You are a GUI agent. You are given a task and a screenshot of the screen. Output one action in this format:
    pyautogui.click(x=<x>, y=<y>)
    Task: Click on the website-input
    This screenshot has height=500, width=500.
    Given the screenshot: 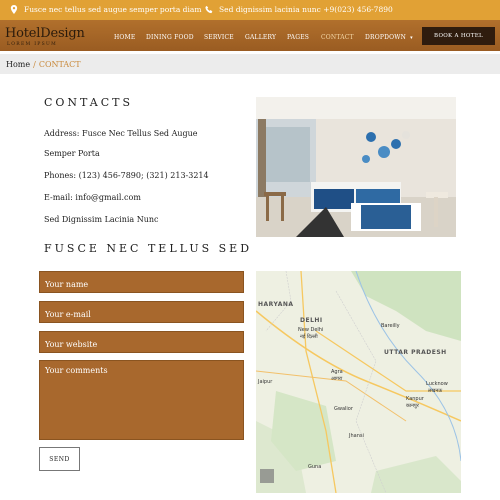 What is the action you would take?
    pyautogui.click(x=141, y=344)
    